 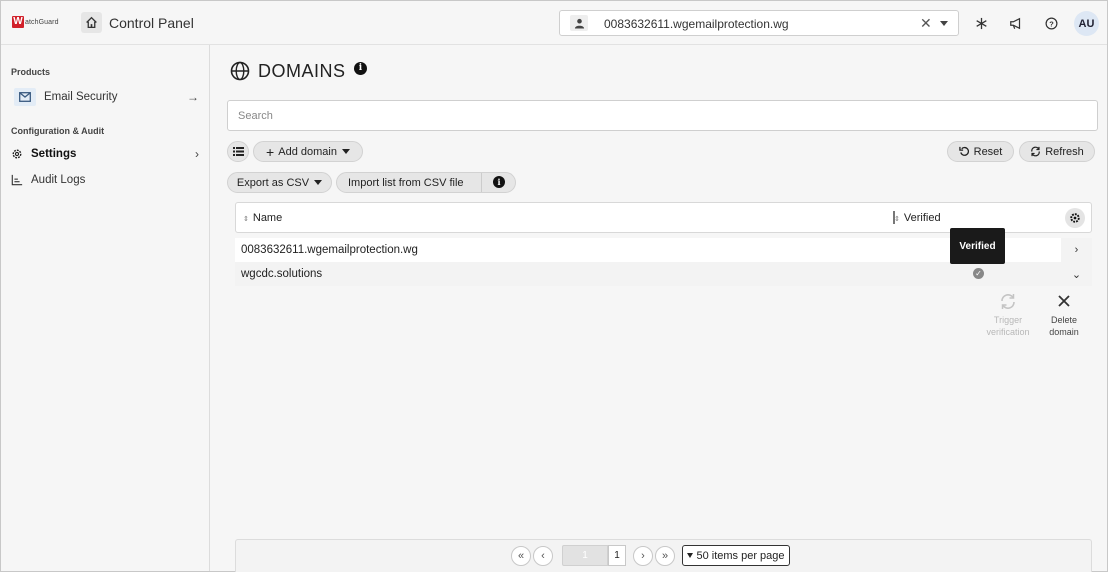 What do you see at coordinates (42, 22) in the screenshot?
I see `logo-text: atchGuard` at bounding box center [42, 22].